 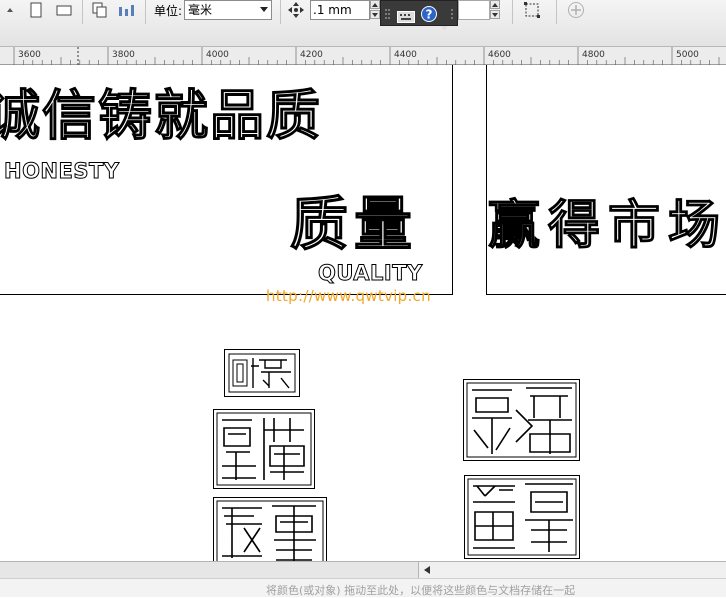 I want to click on seal-stamp-right-top, so click(x=521, y=420).